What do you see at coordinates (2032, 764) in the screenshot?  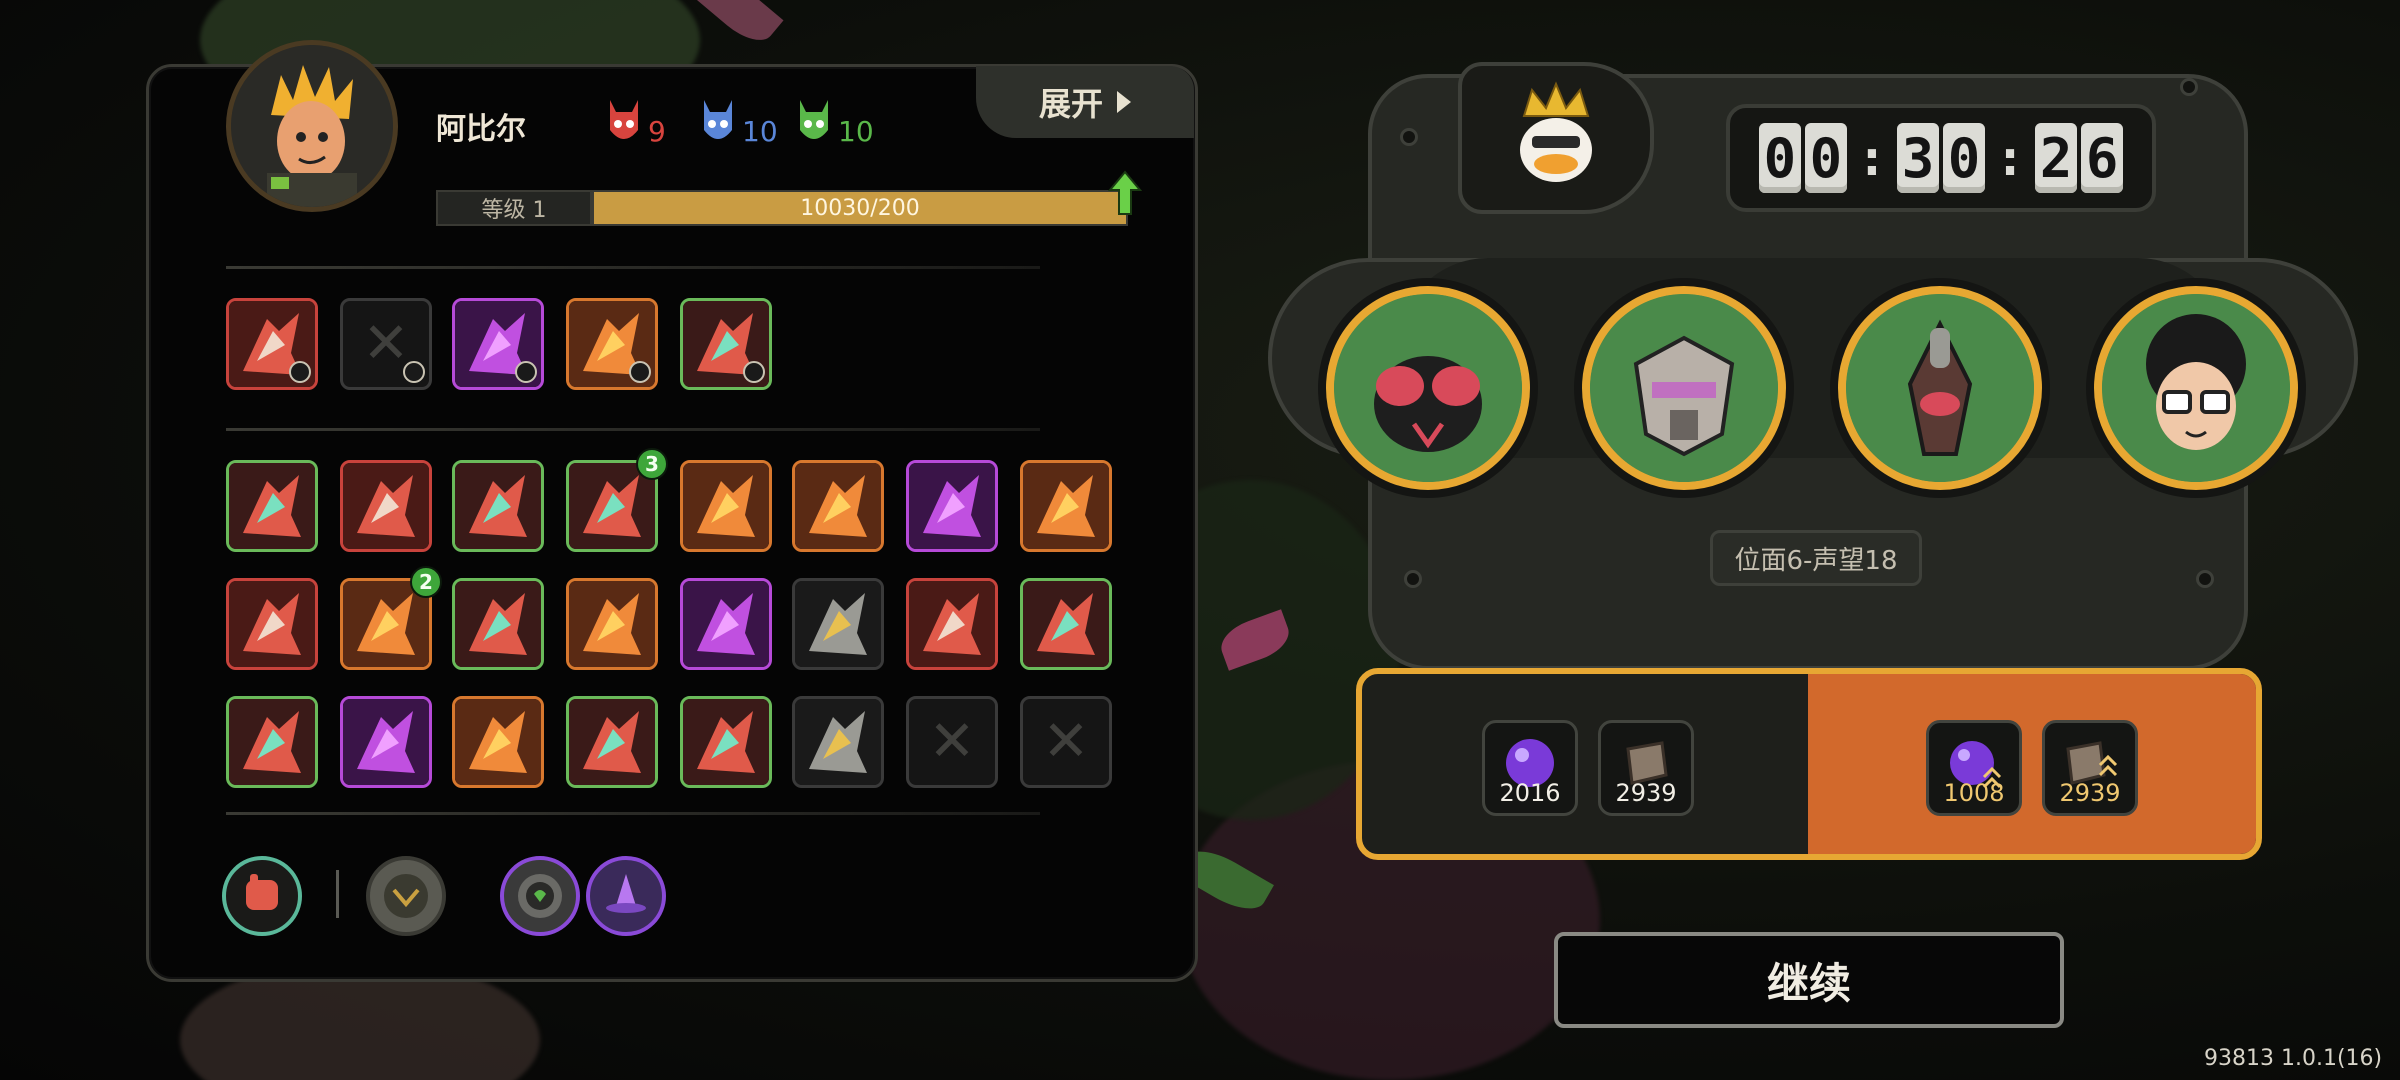 I see `boosted-reward-section` at bounding box center [2032, 764].